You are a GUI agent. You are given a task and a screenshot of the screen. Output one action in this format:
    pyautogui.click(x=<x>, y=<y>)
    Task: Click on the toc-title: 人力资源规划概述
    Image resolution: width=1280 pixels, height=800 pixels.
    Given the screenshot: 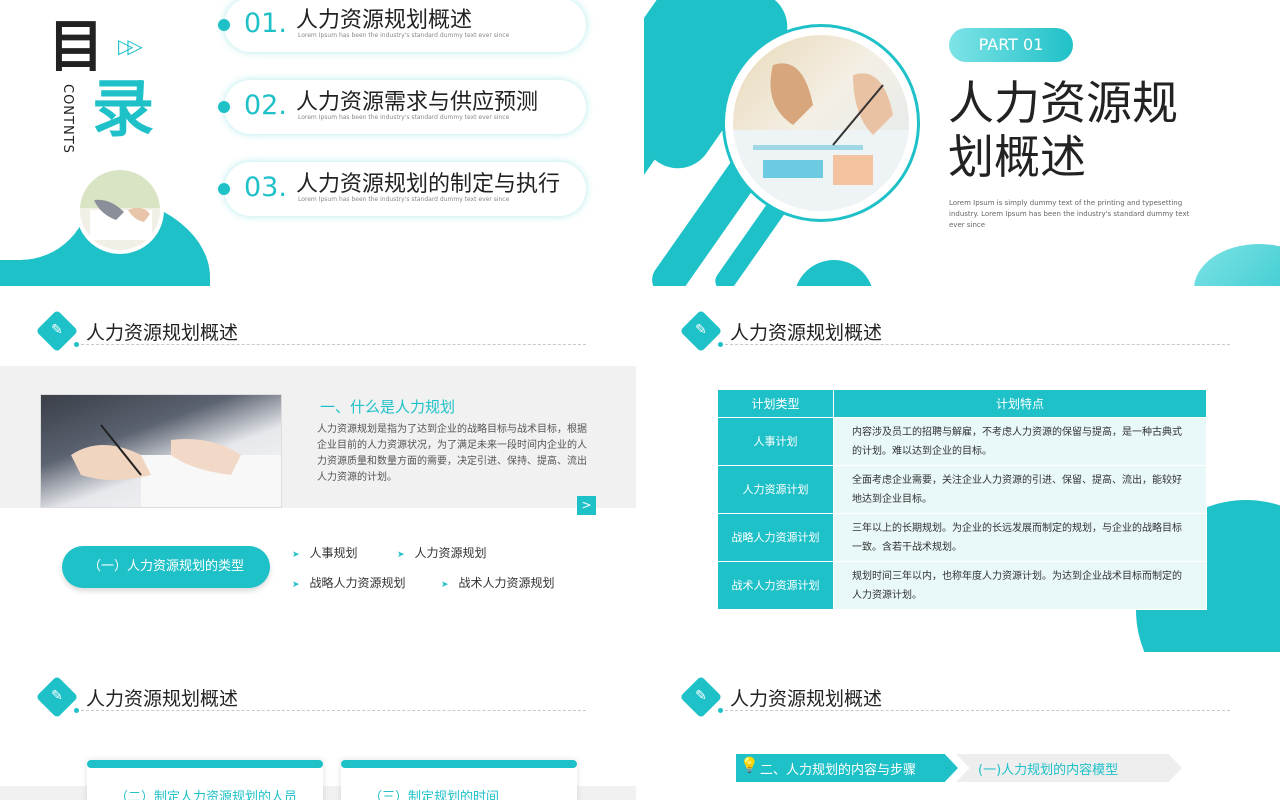 What is the action you would take?
    pyautogui.click(x=384, y=20)
    